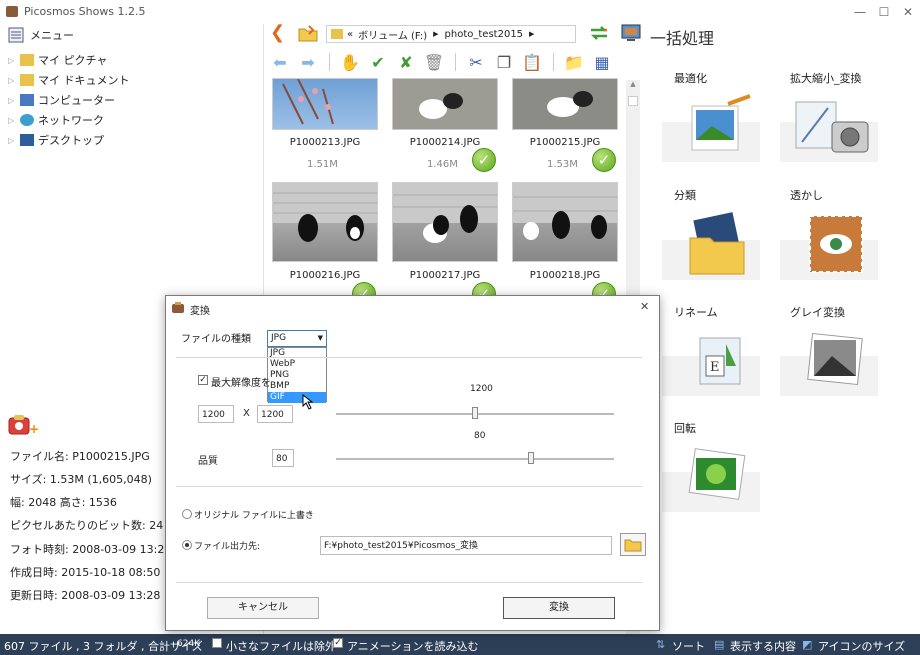 The image size is (920, 655). What do you see at coordinates (187, 545) in the screenshot?
I see `output-radio` at bounding box center [187, 545].